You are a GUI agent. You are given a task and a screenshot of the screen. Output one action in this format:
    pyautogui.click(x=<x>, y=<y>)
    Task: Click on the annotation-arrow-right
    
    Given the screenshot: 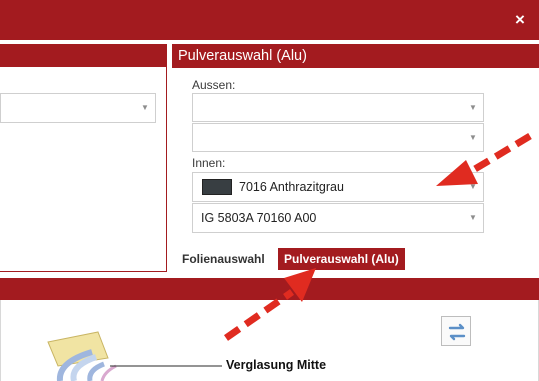 What is the action you would take?
    pyautogui.click(x=484, y=159)
    